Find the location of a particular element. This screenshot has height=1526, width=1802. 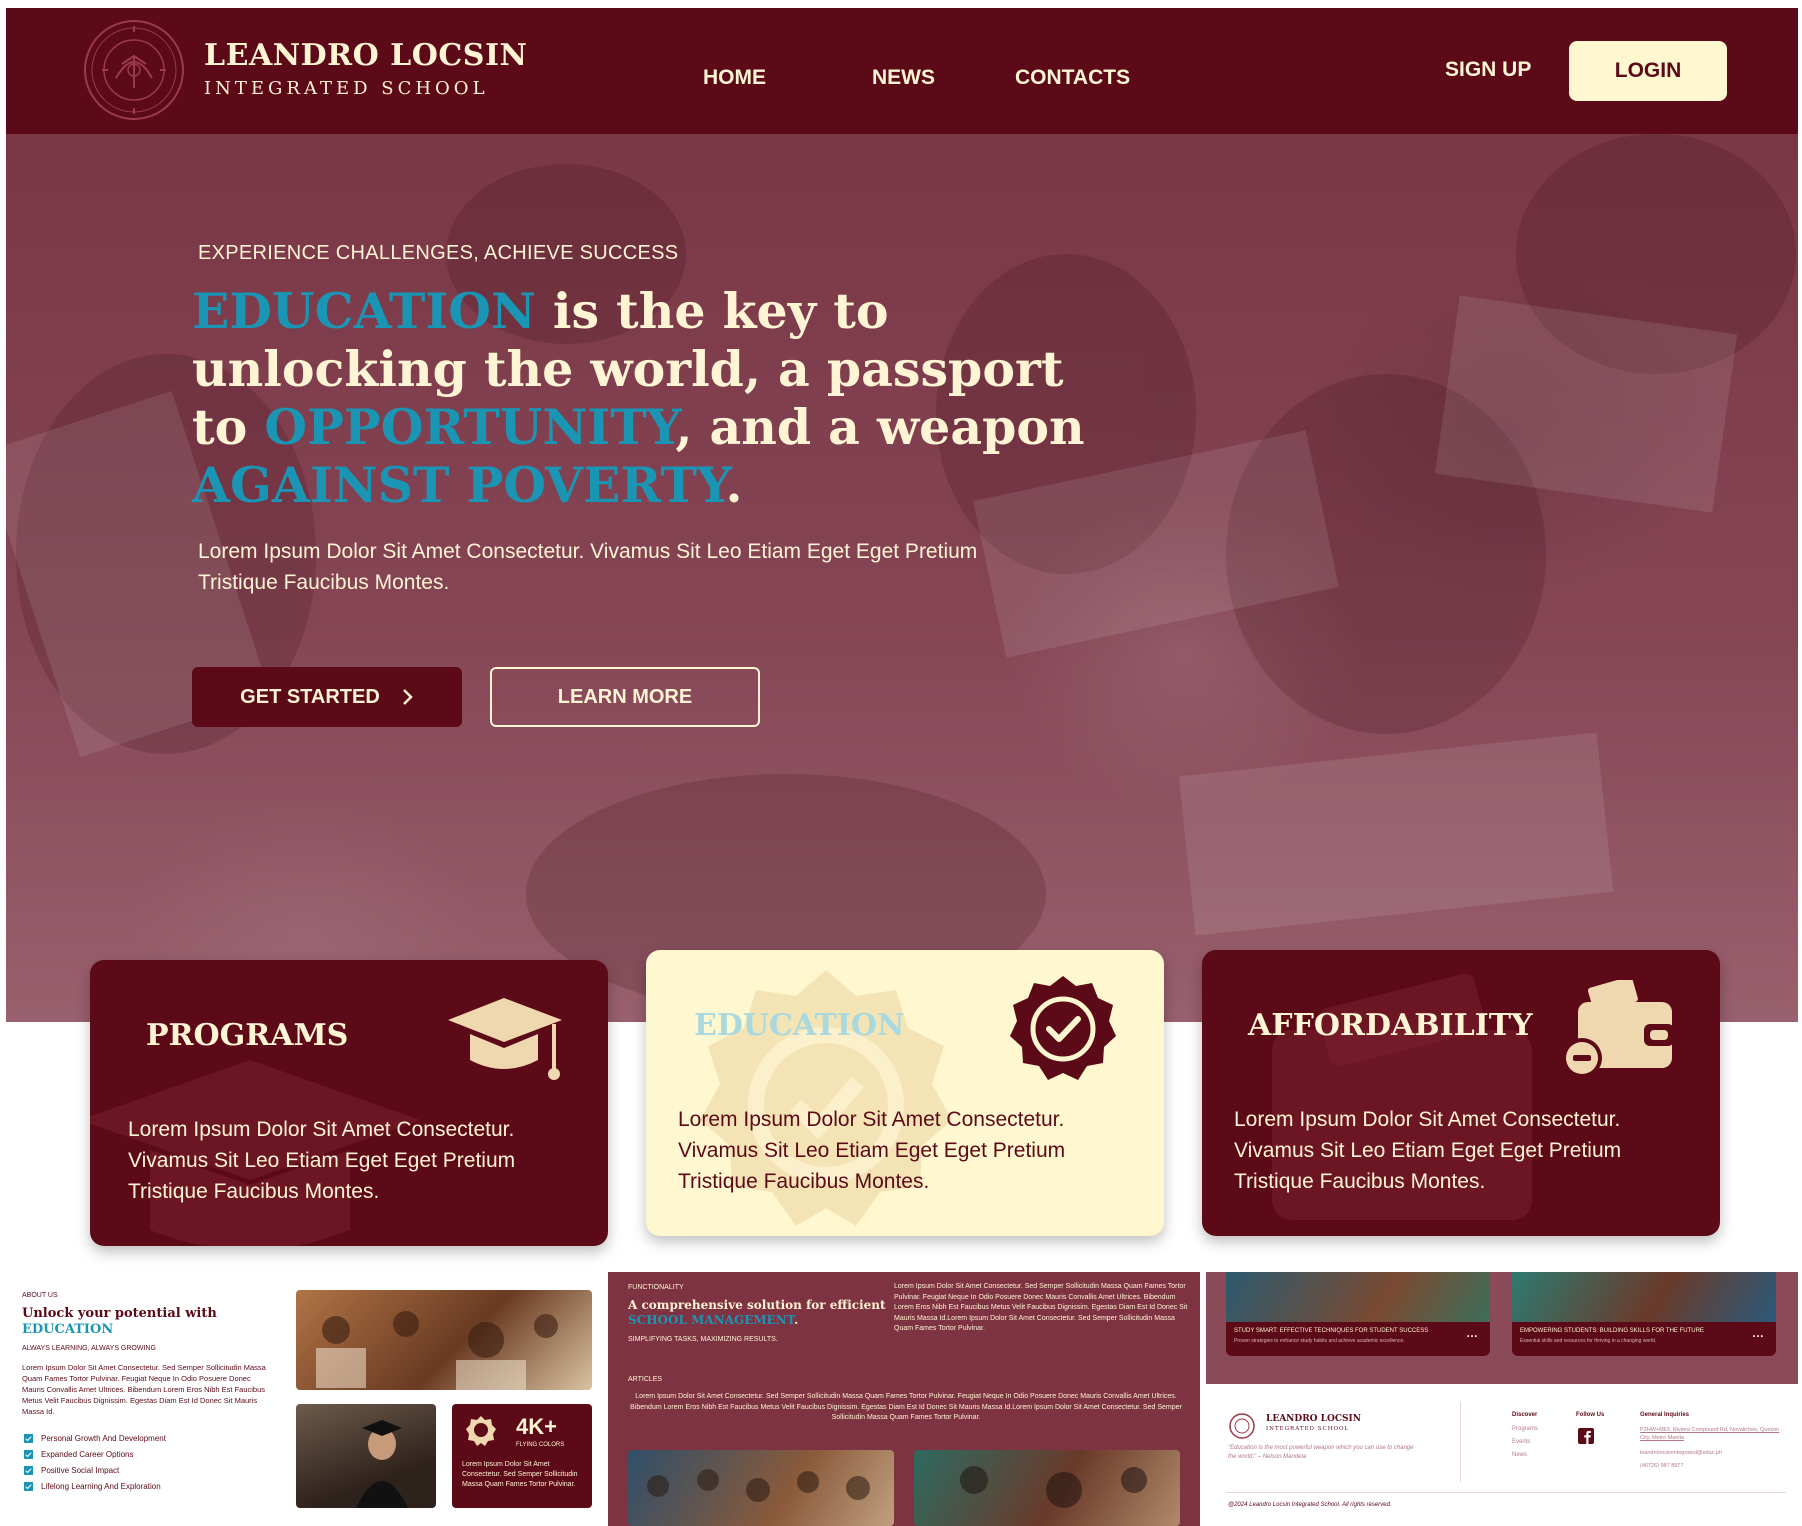

checklist-label: Expanded Career Options is located at coordinates (87, 1454).